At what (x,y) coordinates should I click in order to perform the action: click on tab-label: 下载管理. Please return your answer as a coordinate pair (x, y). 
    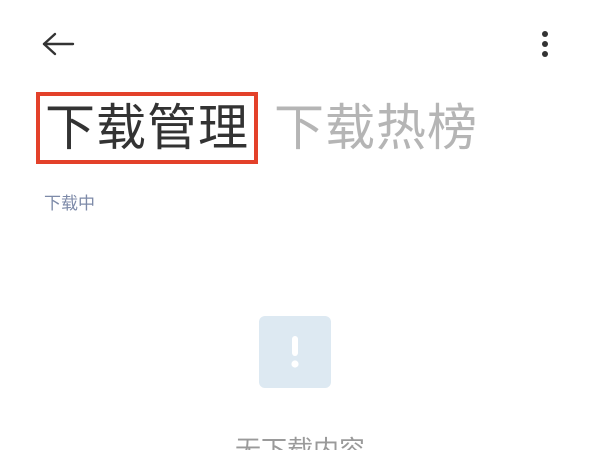
    Looking at the image, I should click on (147, 128).